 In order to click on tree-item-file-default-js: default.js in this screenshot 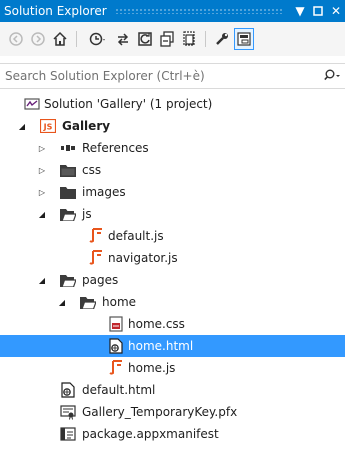, I will do `click(172, 236)`.